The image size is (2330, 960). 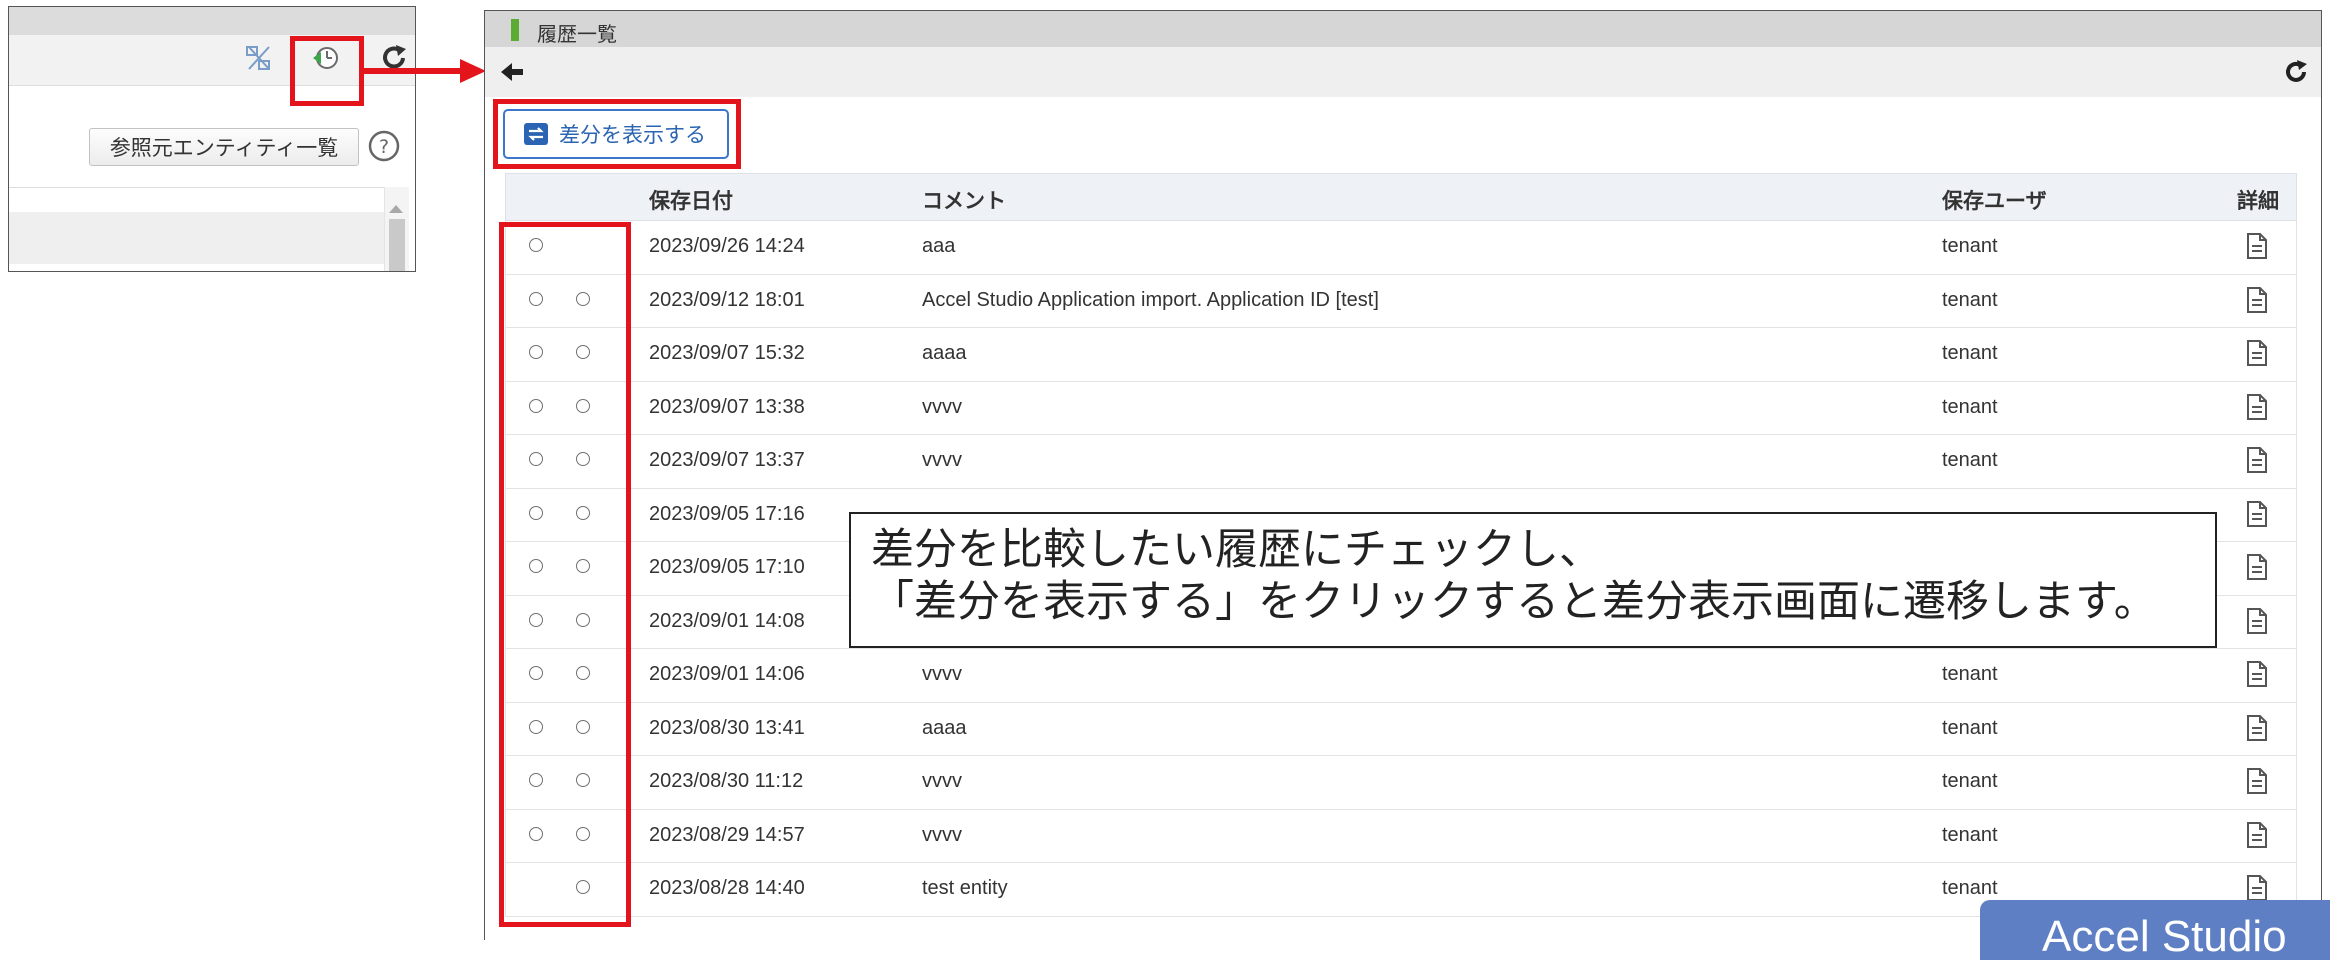 I want to click on referencing-entities-button: 参照元エンティティ一覧, so click(x=224, y=147).